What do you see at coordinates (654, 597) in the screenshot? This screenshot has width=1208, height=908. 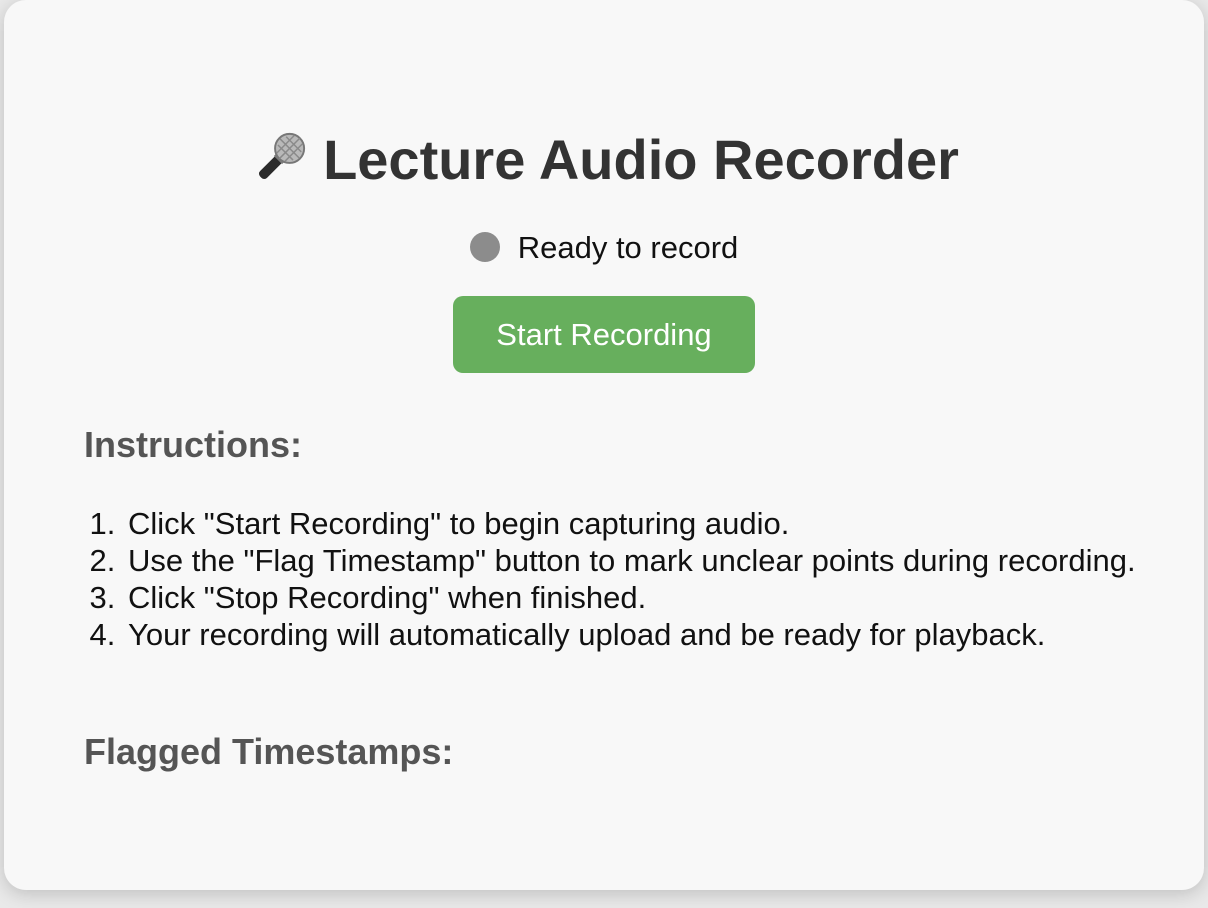 I see `instruction-step: Click "Stop Recording" when finished.` at bounding box center [654, 597].